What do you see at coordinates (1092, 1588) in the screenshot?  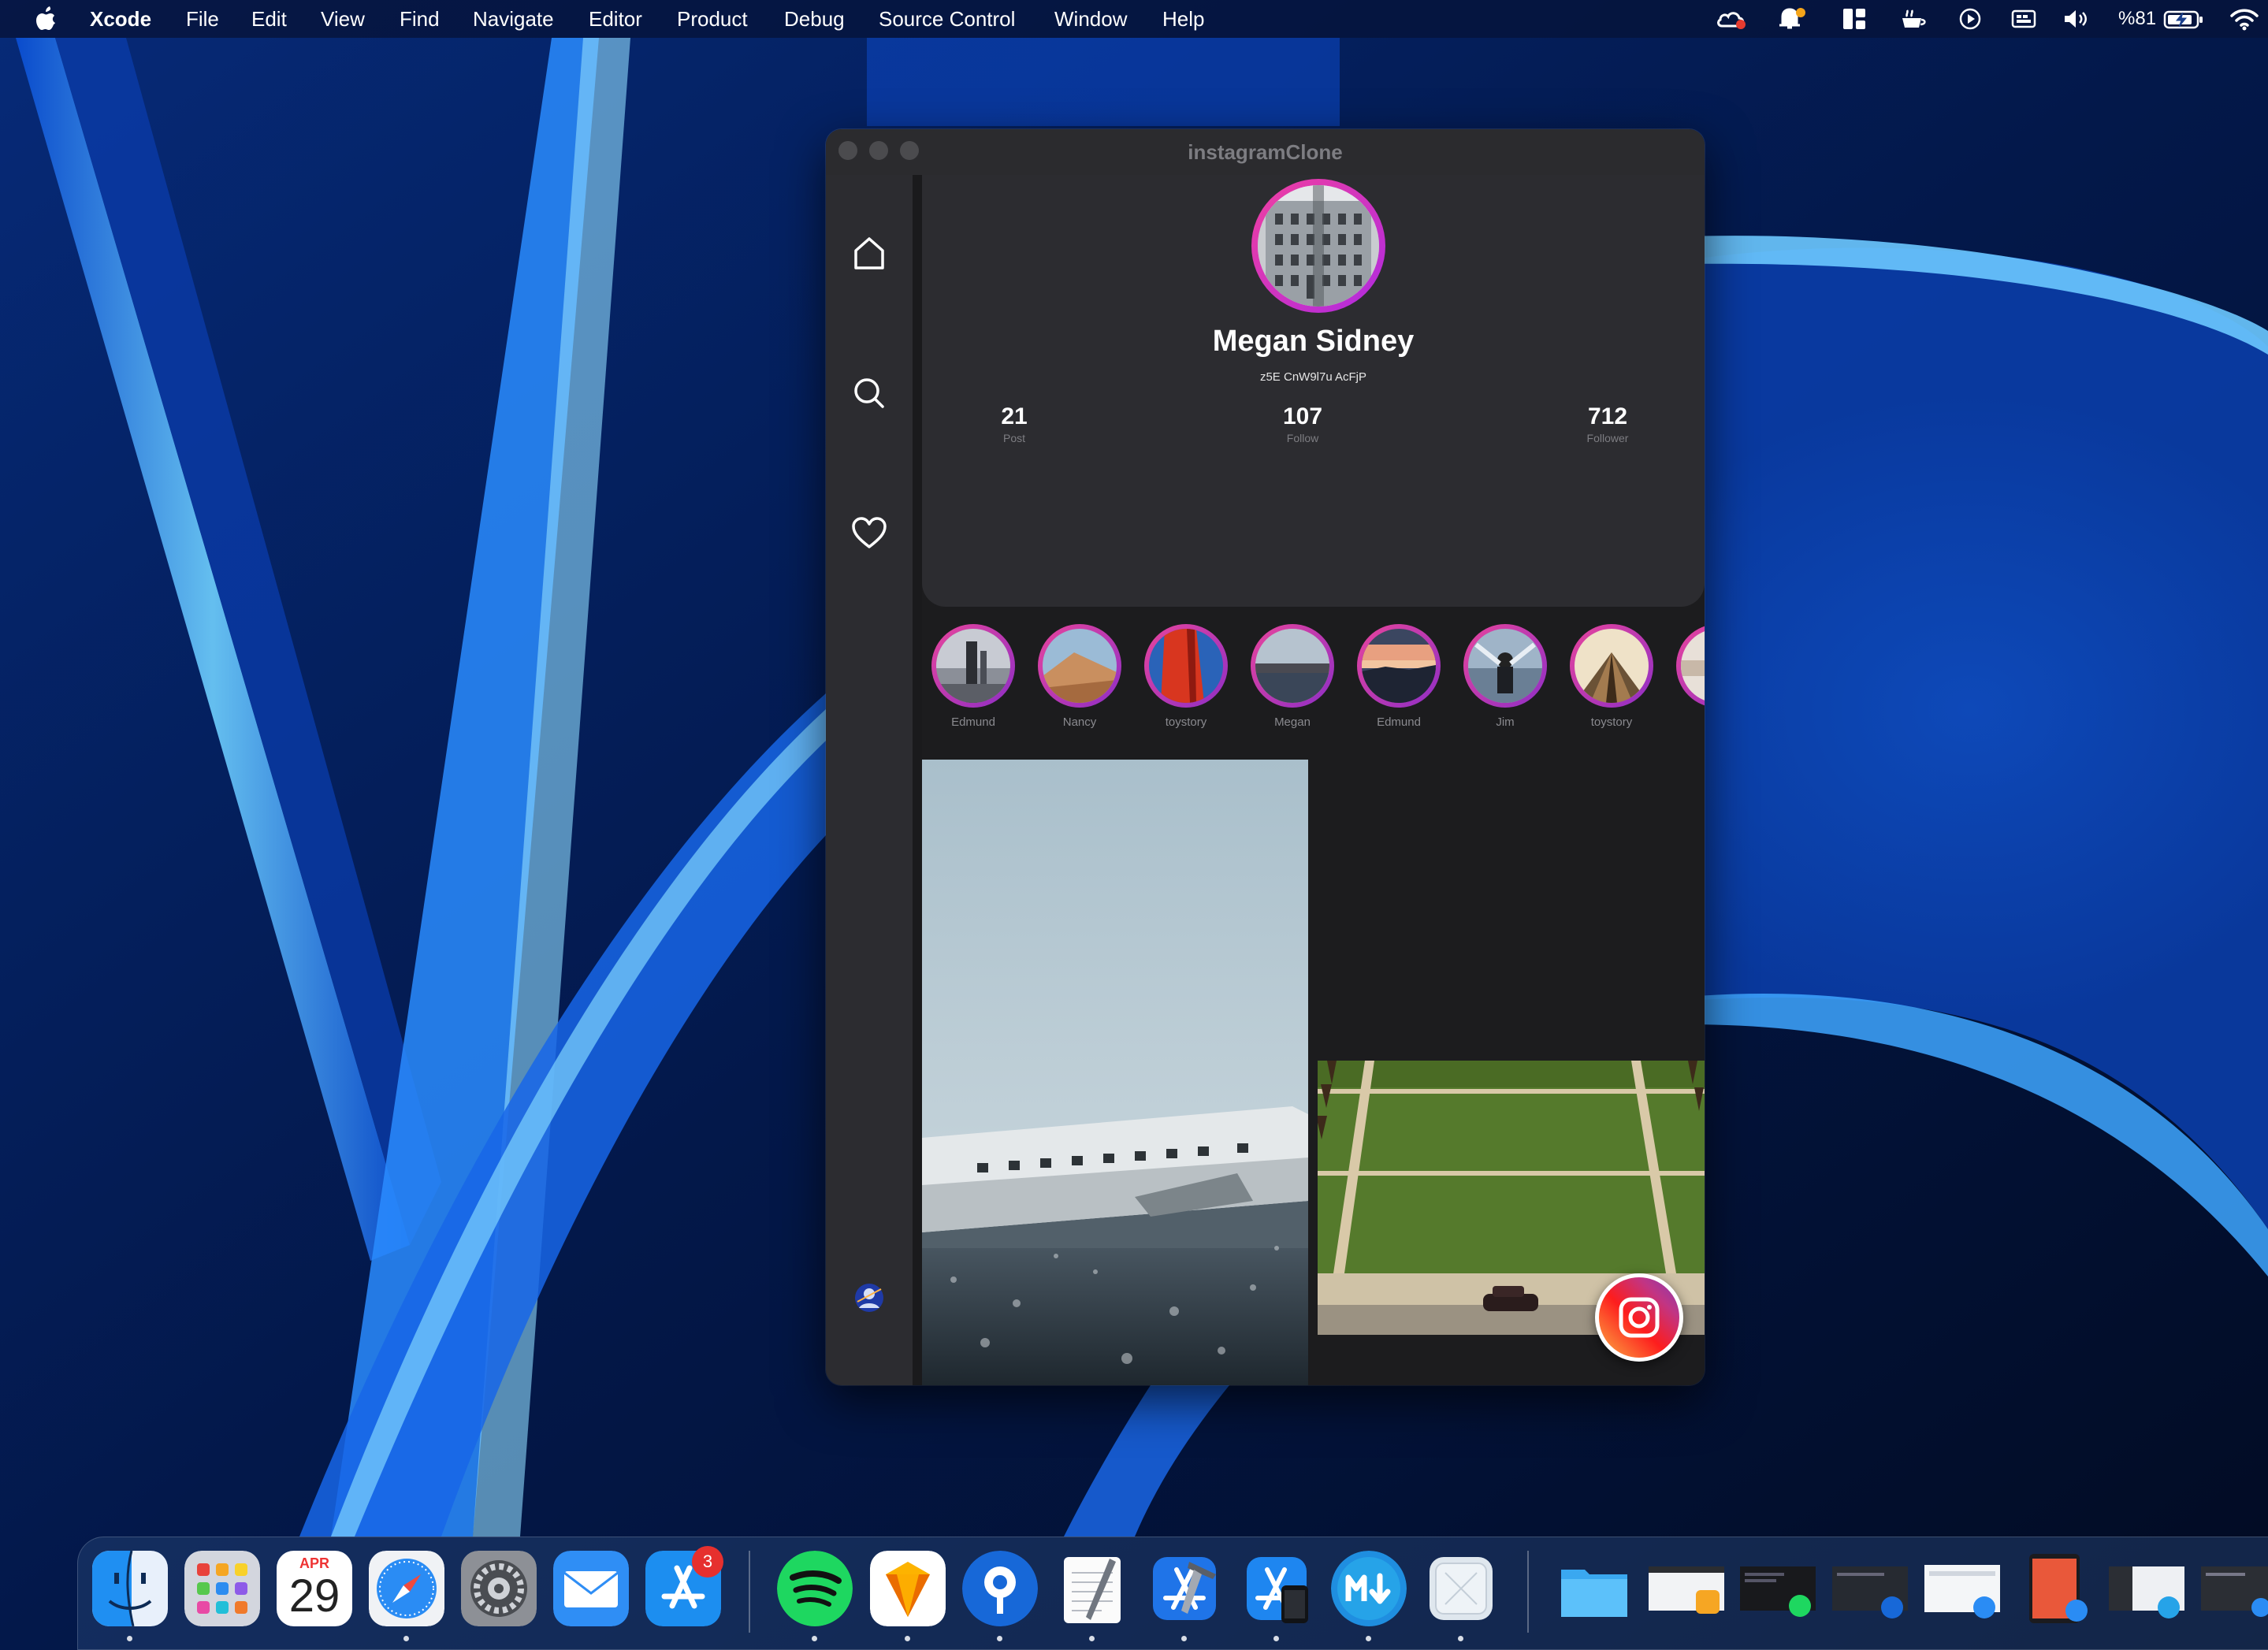 I see `textedit-icon` at bounding box center [1092, 1588].